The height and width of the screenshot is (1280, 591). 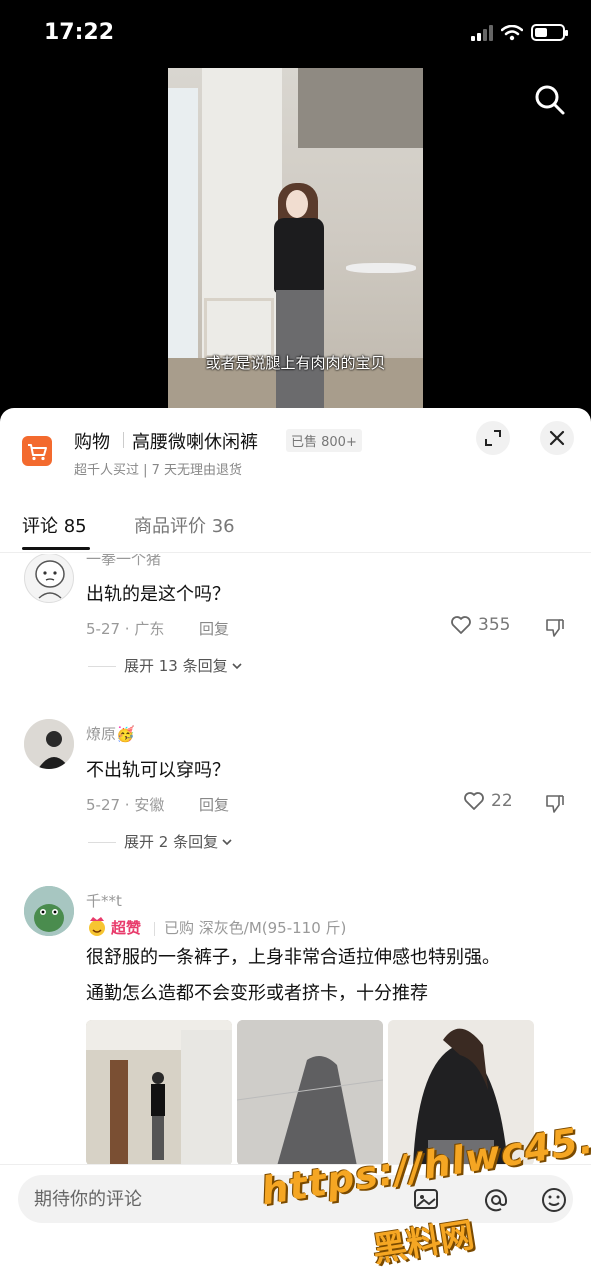 I want to click on like-button: 22, so click(x=488, y=801).